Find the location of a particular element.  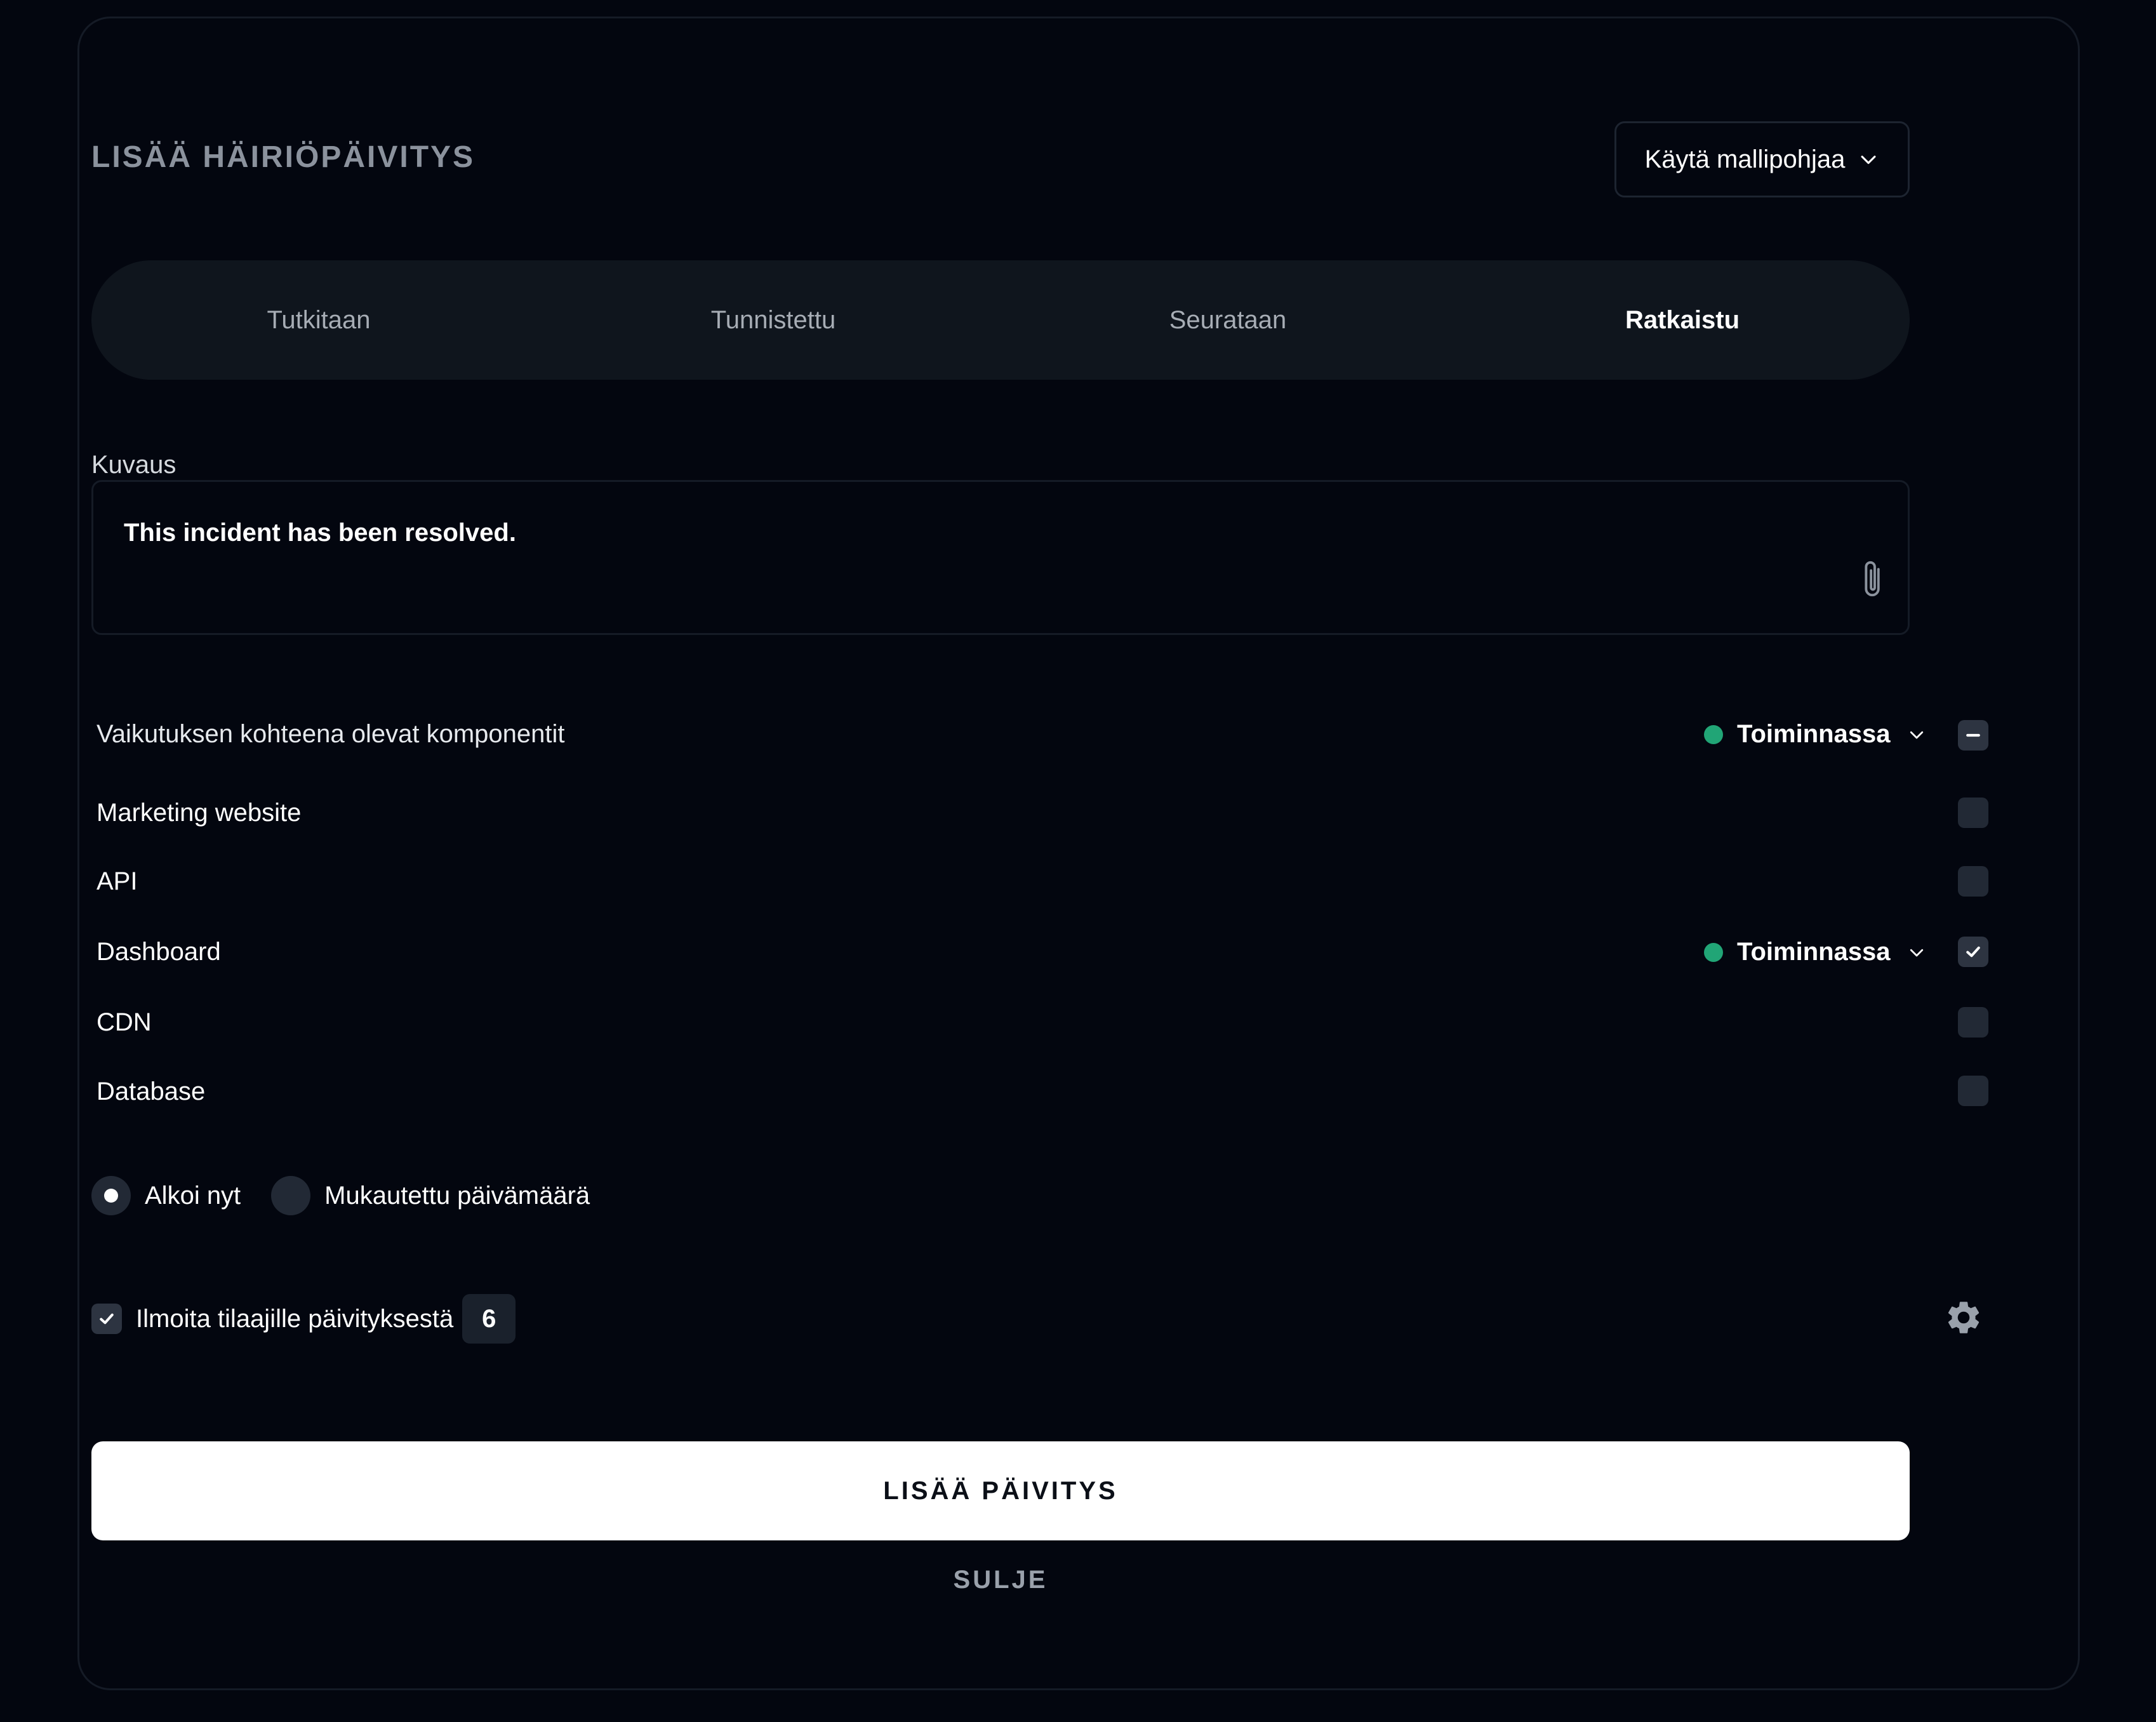

component-label-dashboard: Dashboard is located at coordinates (158, 952).